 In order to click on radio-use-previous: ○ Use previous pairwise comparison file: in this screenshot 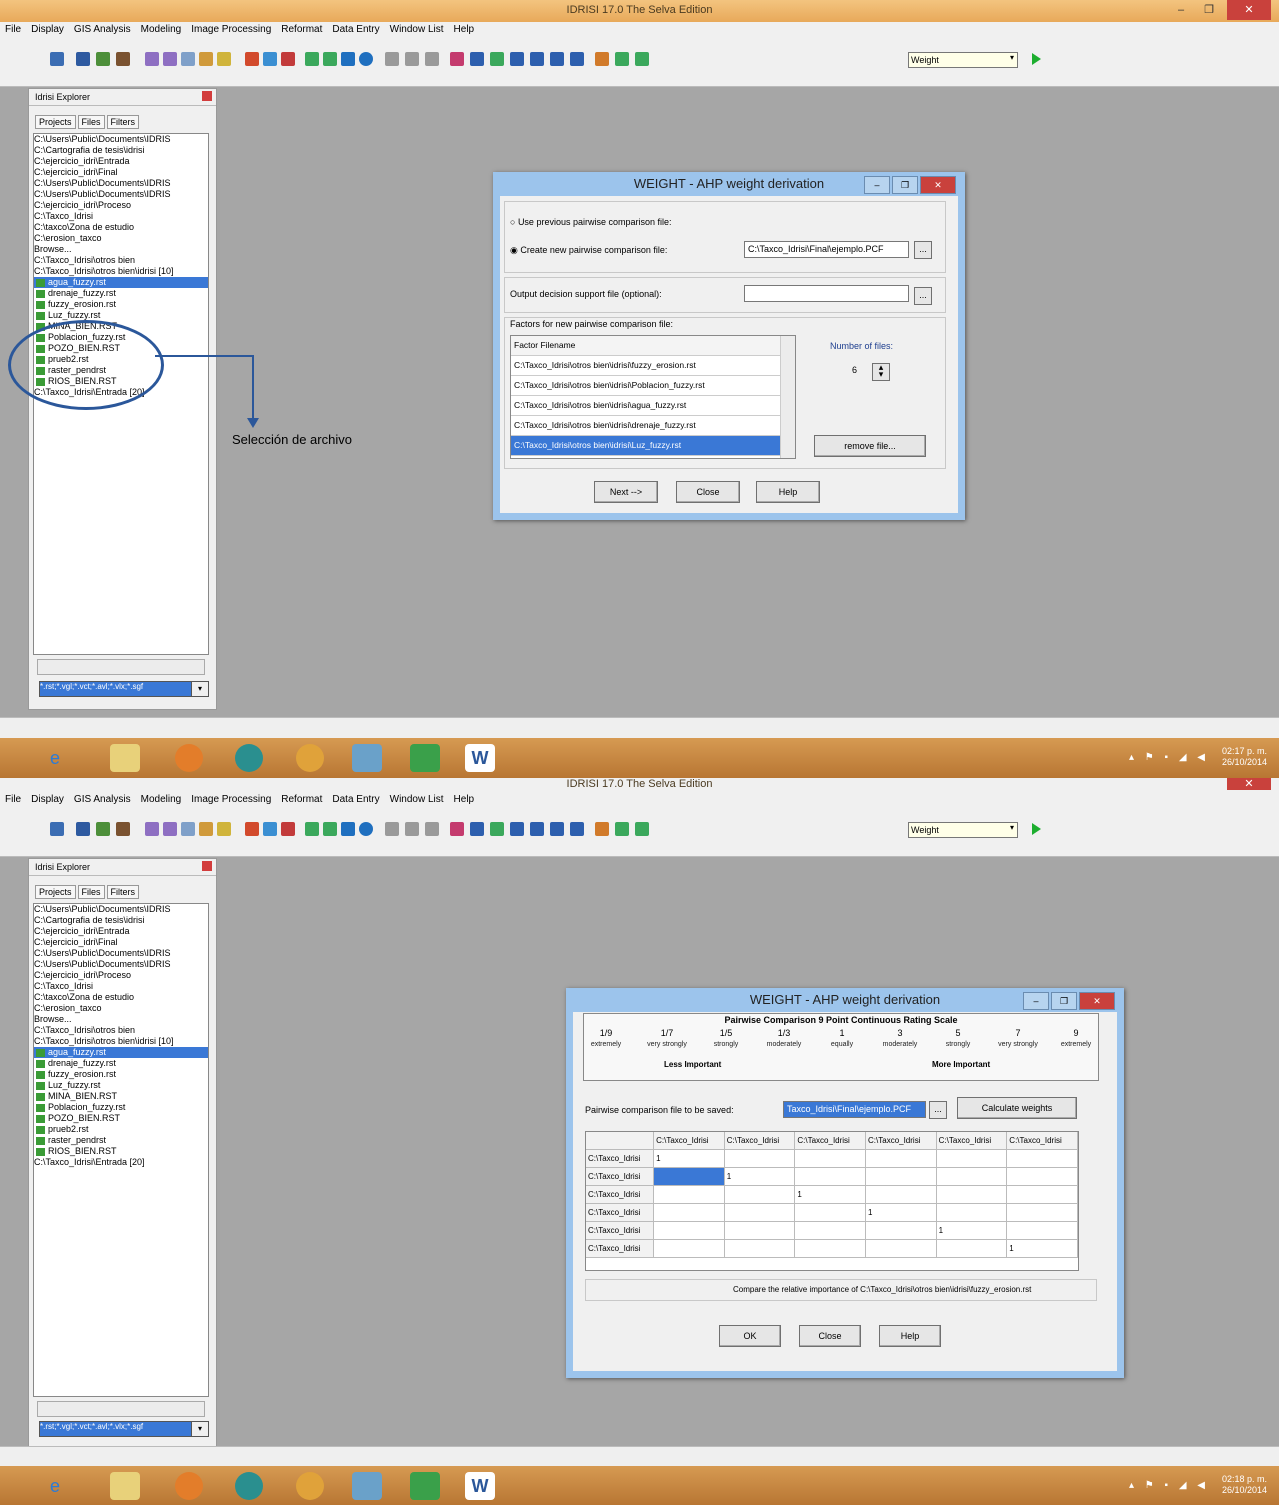, I will do `click(591, 222)`.